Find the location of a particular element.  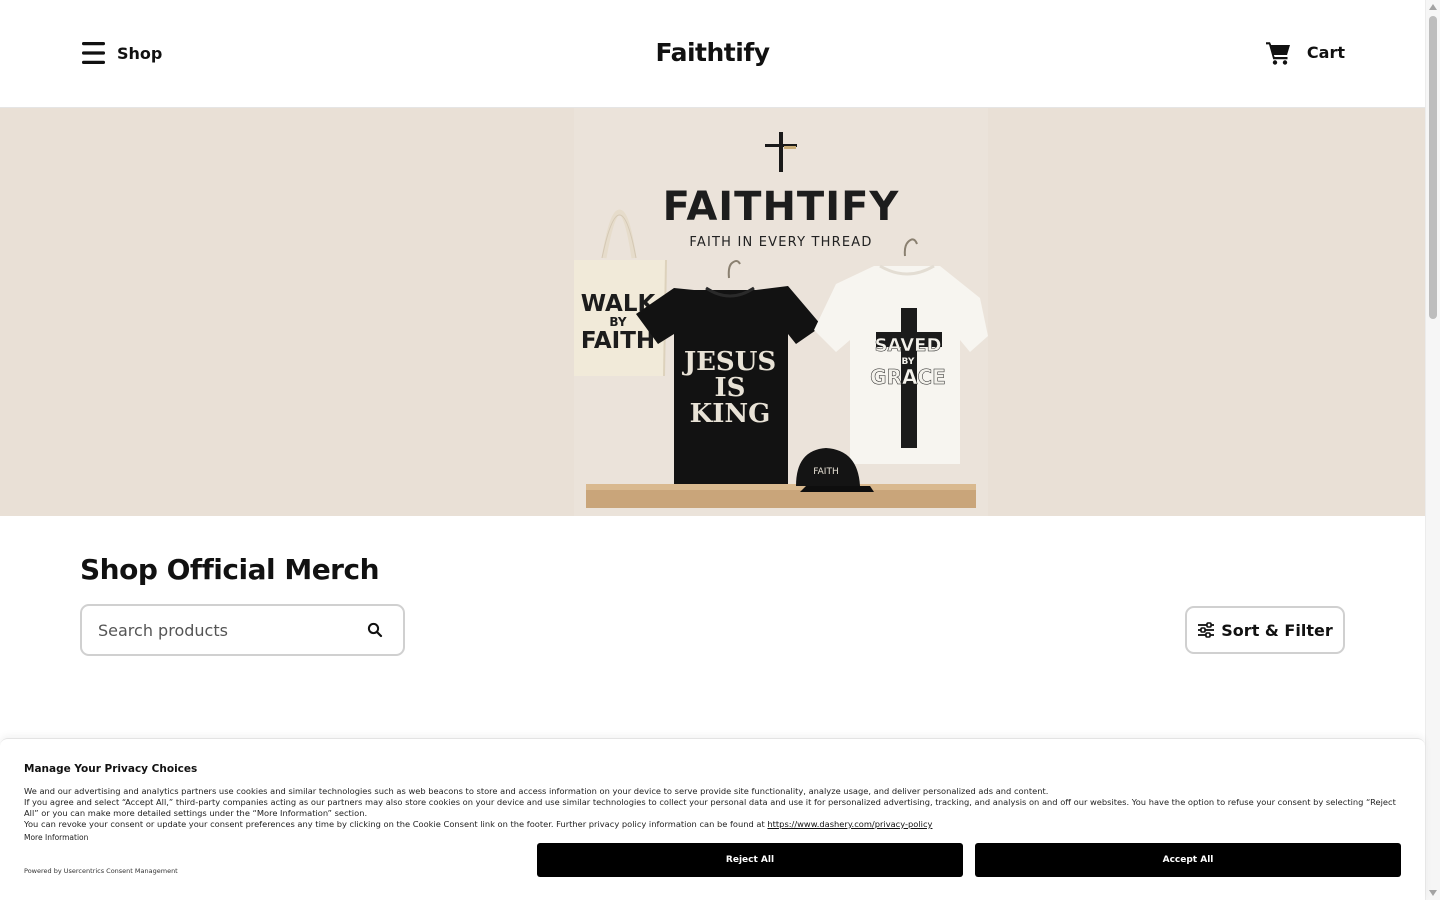

consent-title: Manage Your Privacy Choices is located at coordinates (111, 769).